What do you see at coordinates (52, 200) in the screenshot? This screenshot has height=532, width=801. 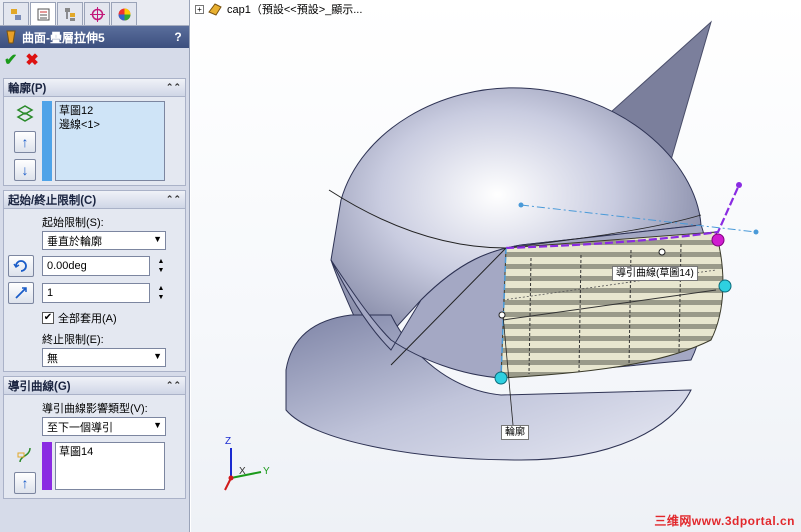 I see `constraints-group-title: 起始/終止限制(C)` at bounding box center [52, 200].